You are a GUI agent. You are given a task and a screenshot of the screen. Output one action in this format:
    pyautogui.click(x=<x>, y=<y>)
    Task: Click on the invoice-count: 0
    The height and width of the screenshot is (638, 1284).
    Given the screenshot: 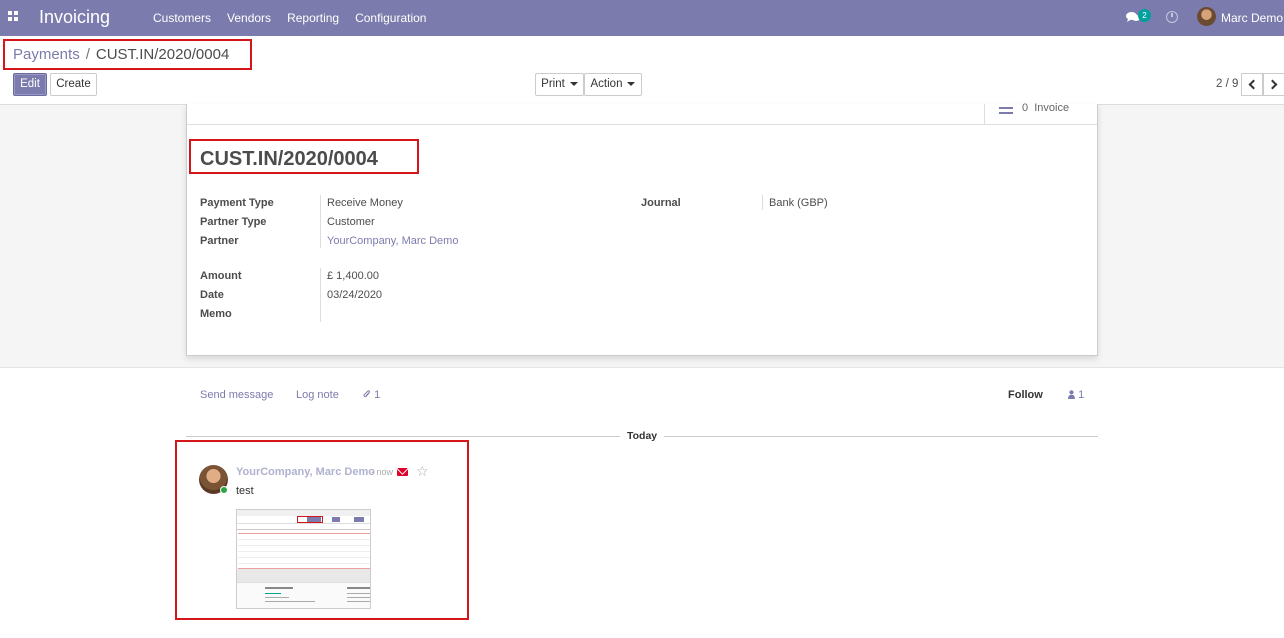 What is the action you would take?
    pyautogui.click(x=1025, y=108)
    